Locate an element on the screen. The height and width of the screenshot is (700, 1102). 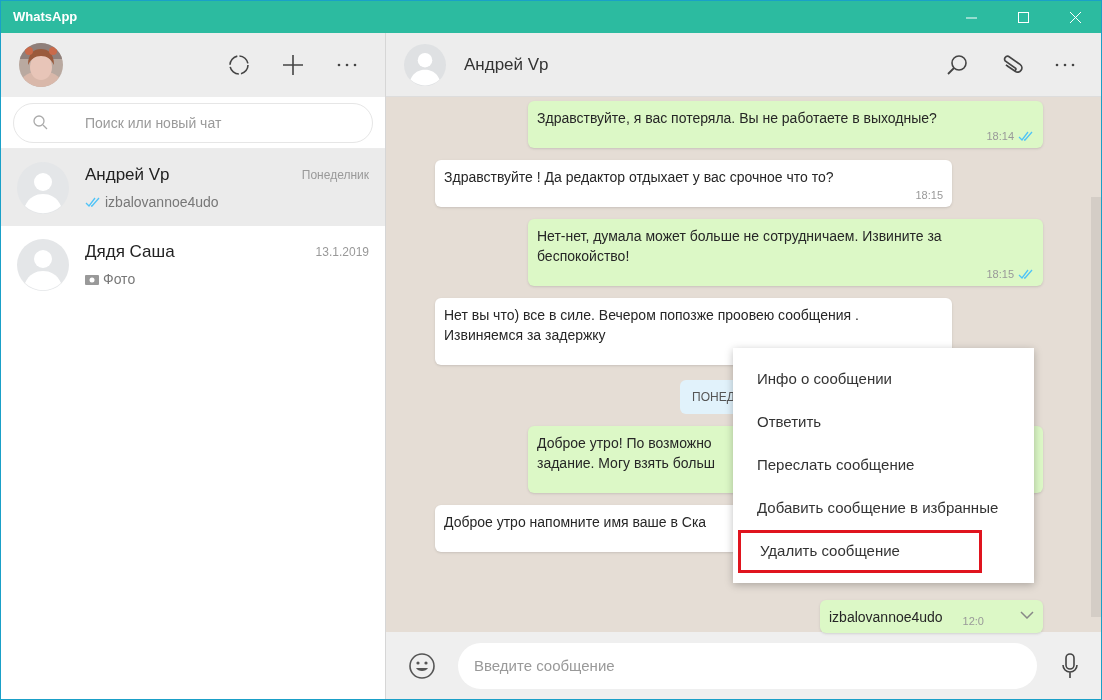
search-field: Поиск или новый чат is located at coordinates (193, 122).